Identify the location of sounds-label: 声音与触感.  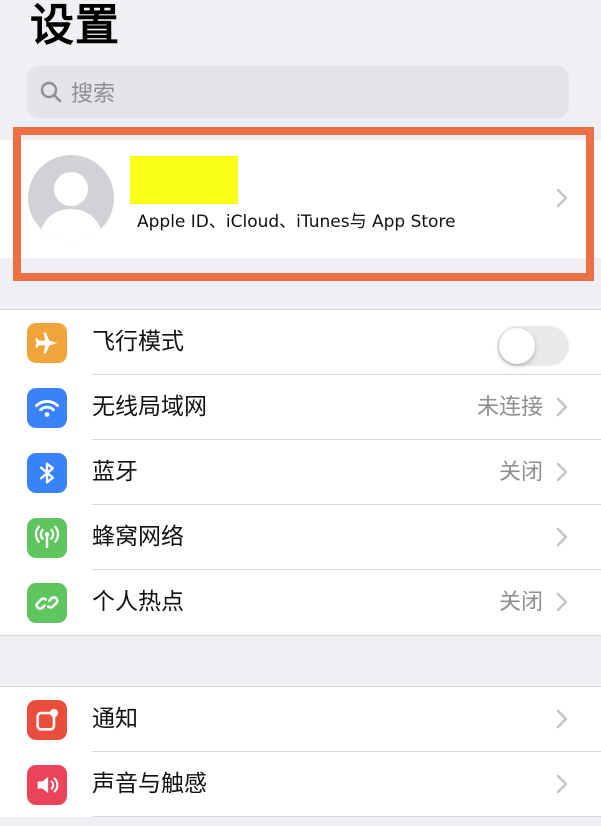
(149, 784).